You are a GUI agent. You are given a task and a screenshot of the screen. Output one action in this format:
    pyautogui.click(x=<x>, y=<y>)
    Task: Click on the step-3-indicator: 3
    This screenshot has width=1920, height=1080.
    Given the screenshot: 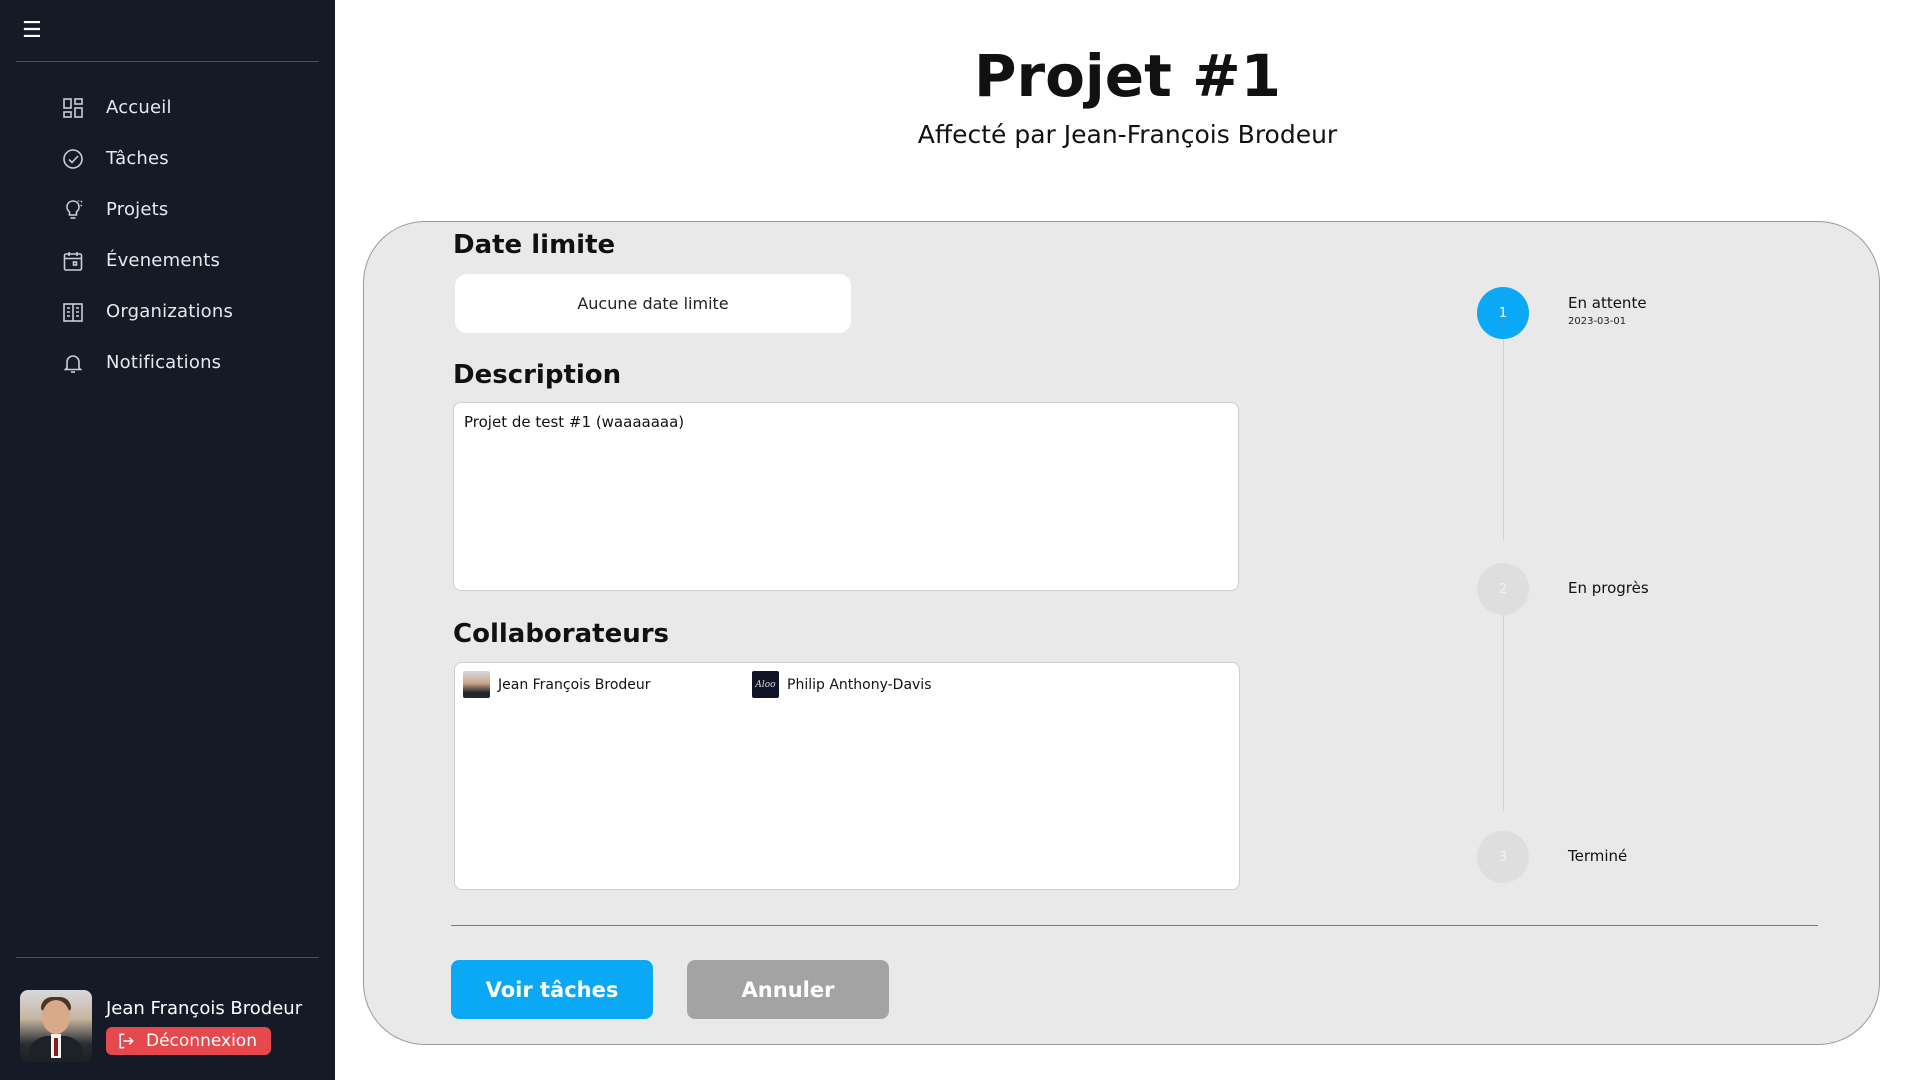 What is the action you would take?
    pyautogui.click(x=1503, y=857)
    